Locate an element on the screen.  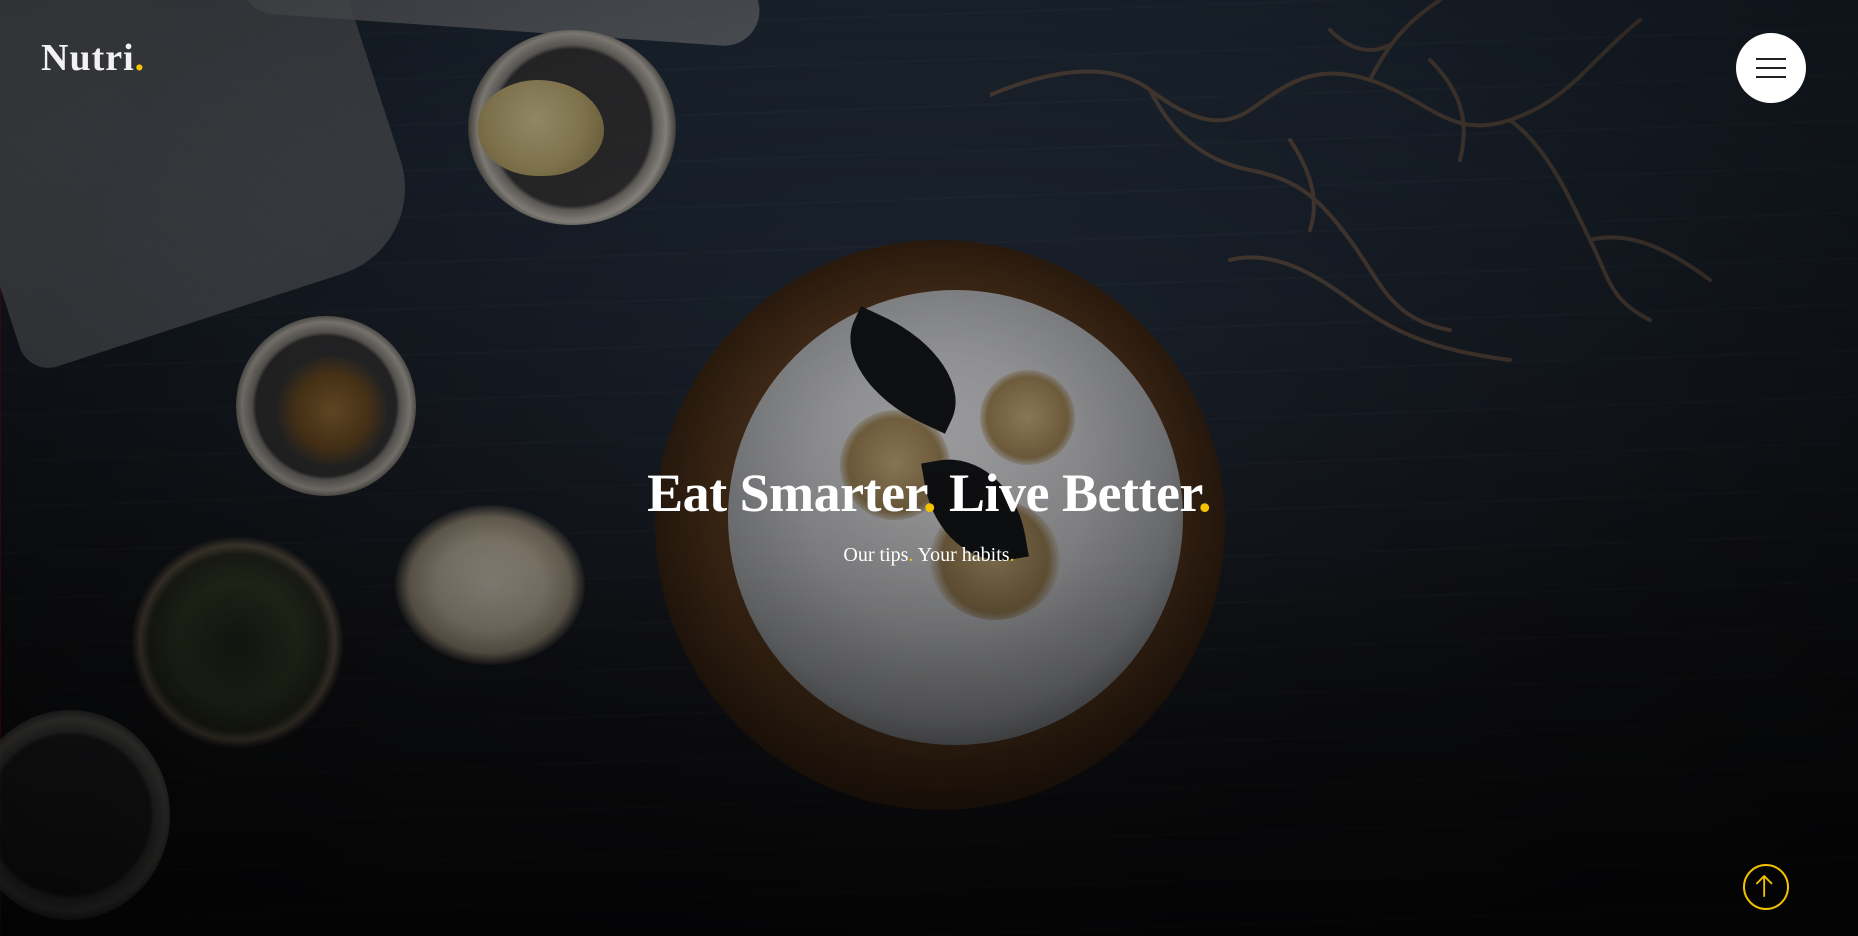
scroll-to-top-button is located at coordinates (1766, 887).